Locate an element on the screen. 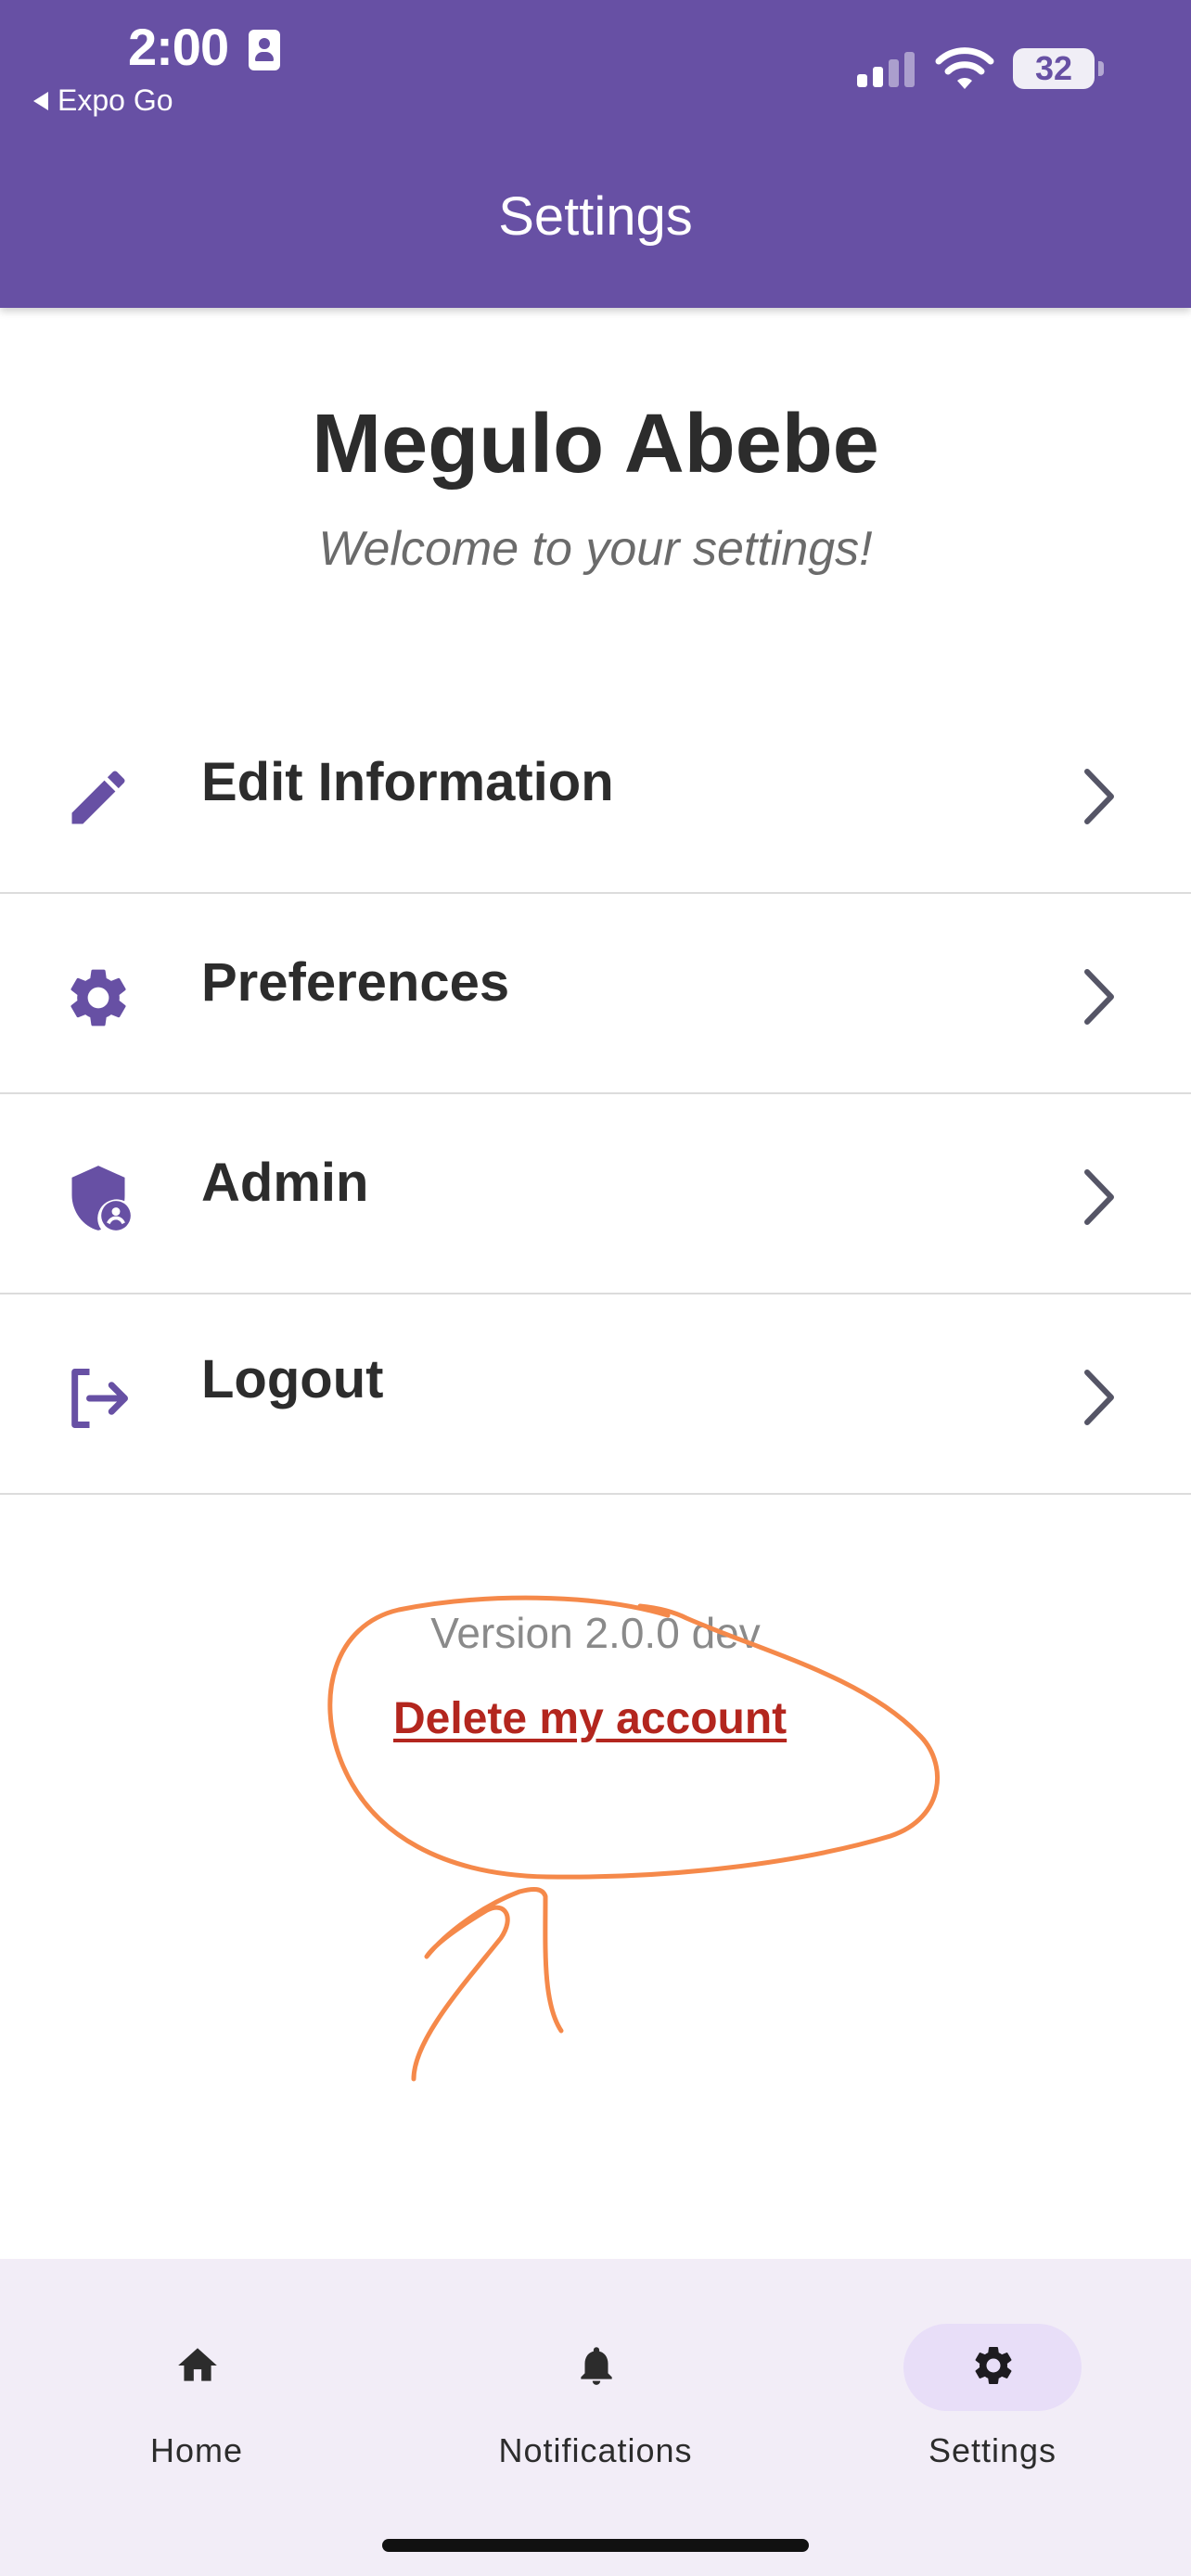 The width and height of the screenshot is (1191, 2576). menu-label: Preferences is located at coordinates (355, 983).